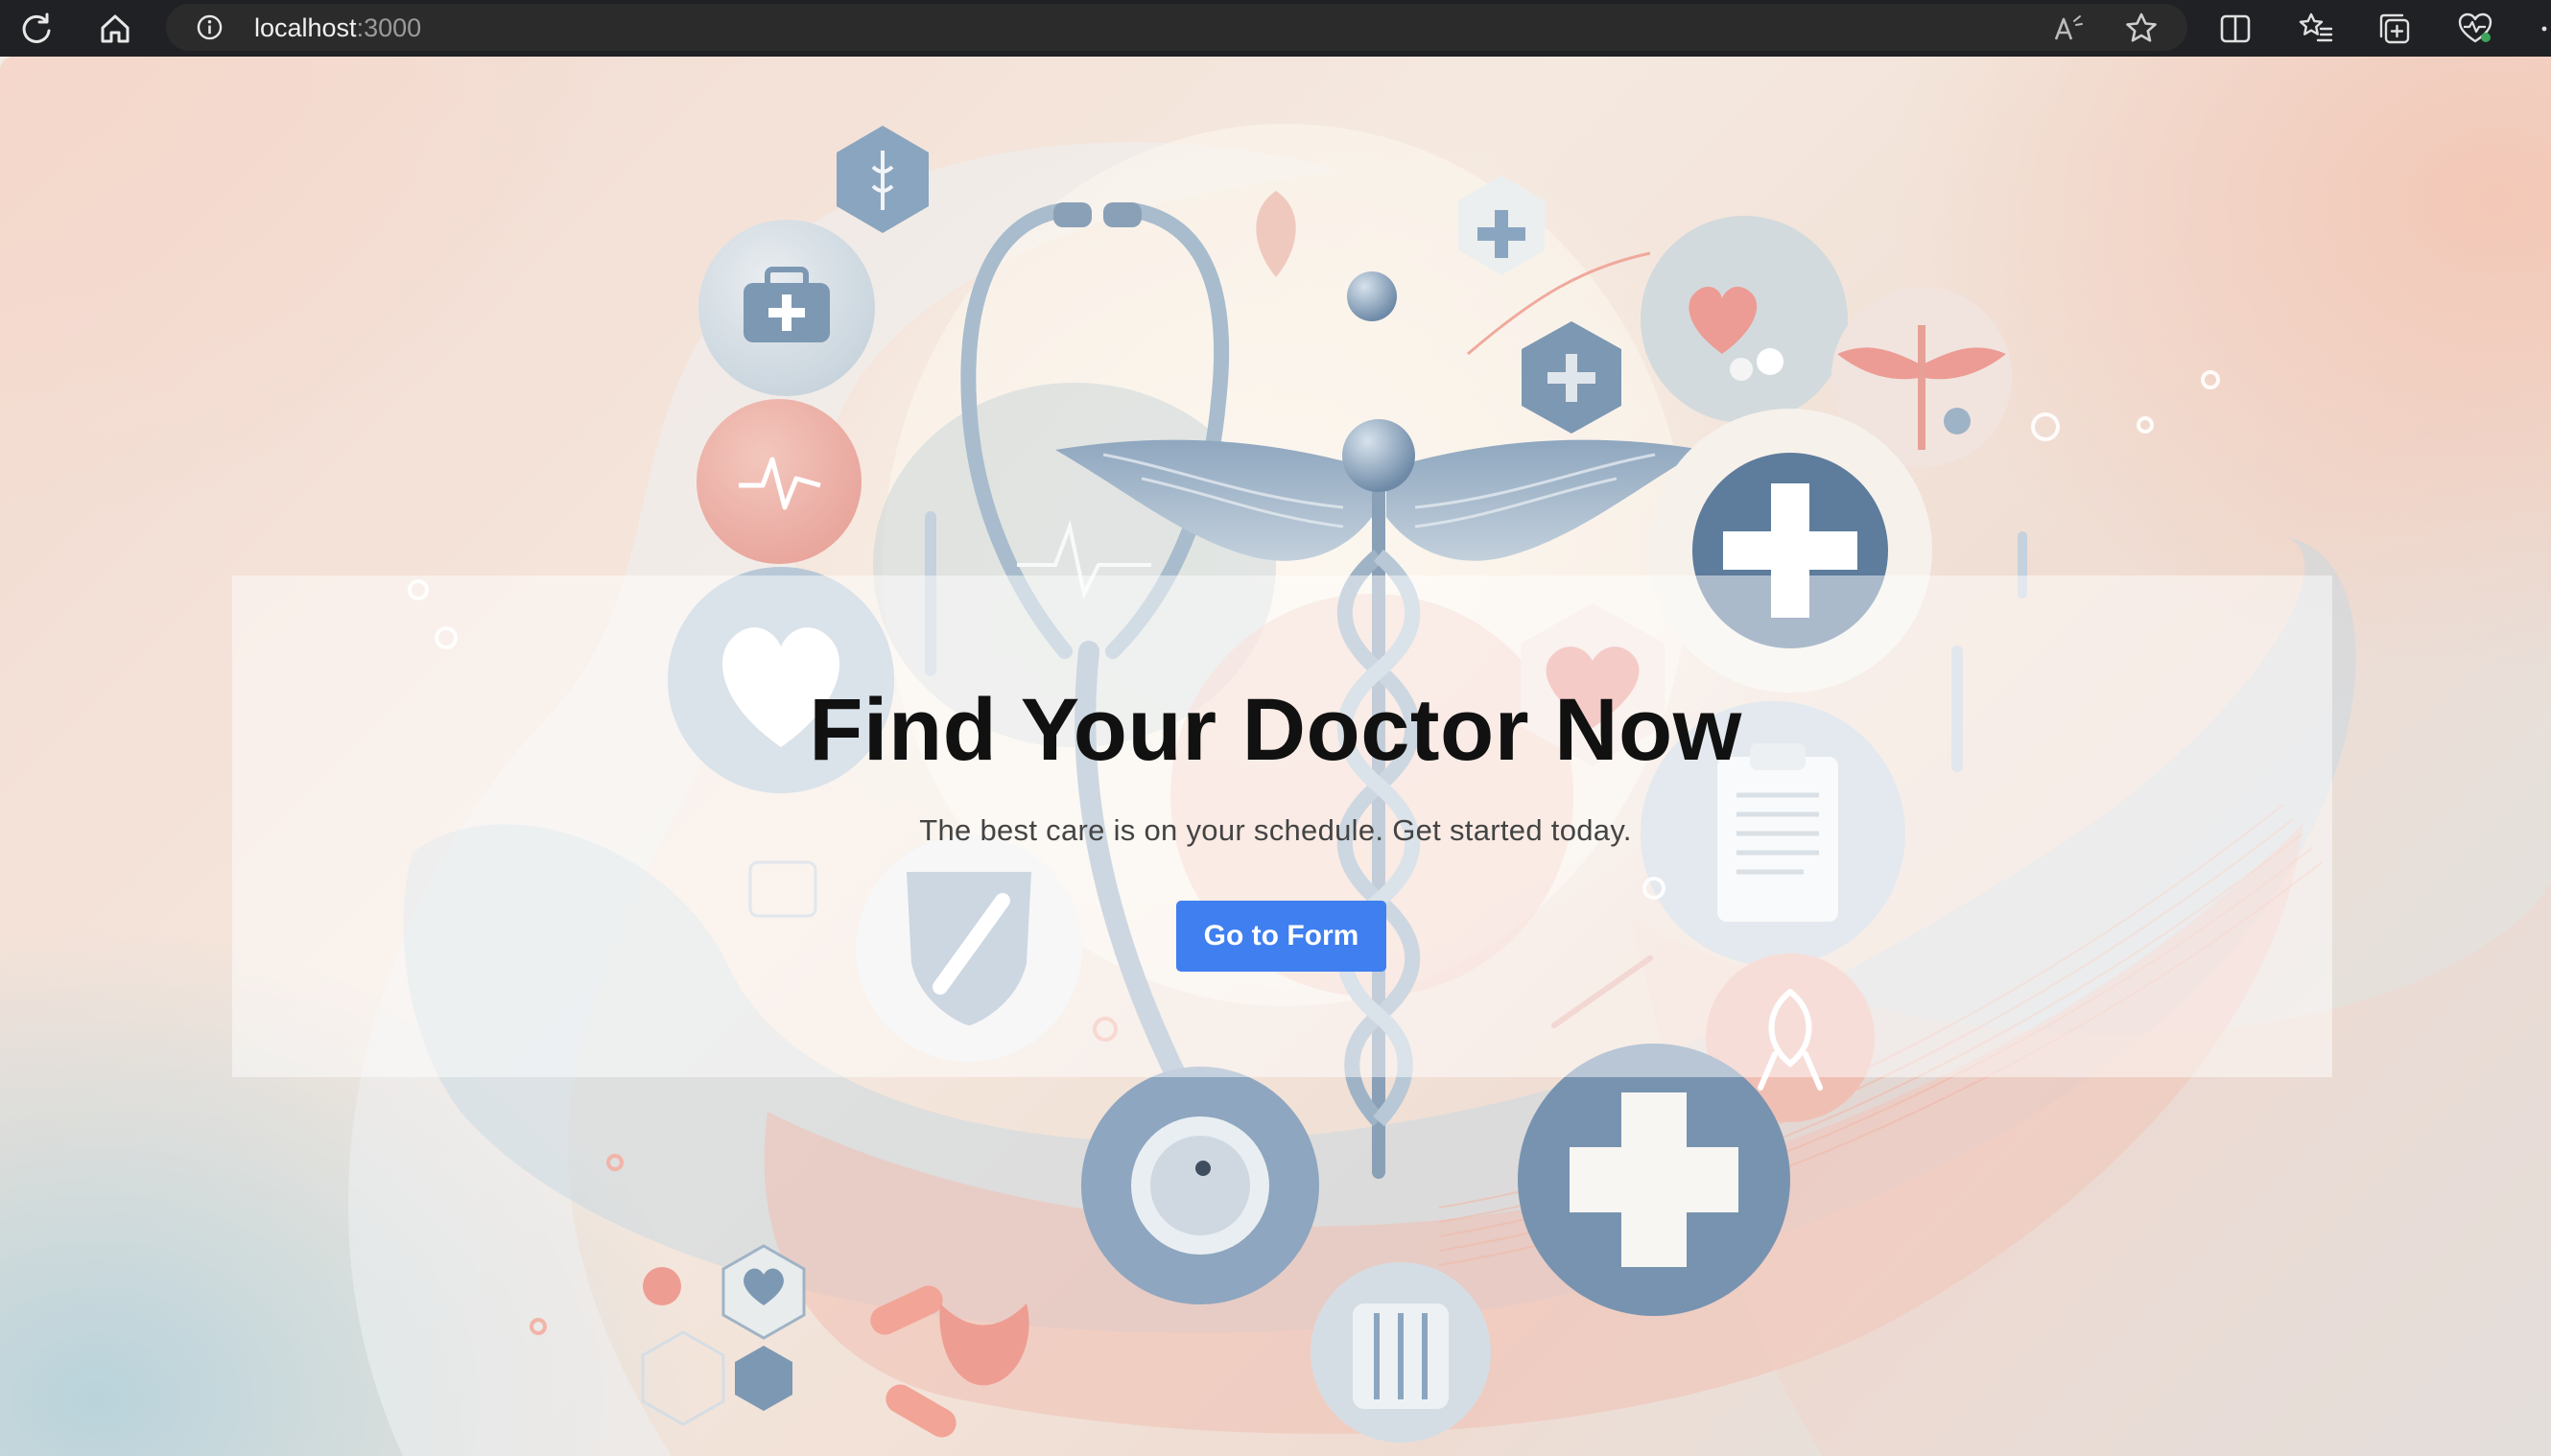 The image size is (2551, 1456). I want to click on split-screen-icon, so click(2235, 29).